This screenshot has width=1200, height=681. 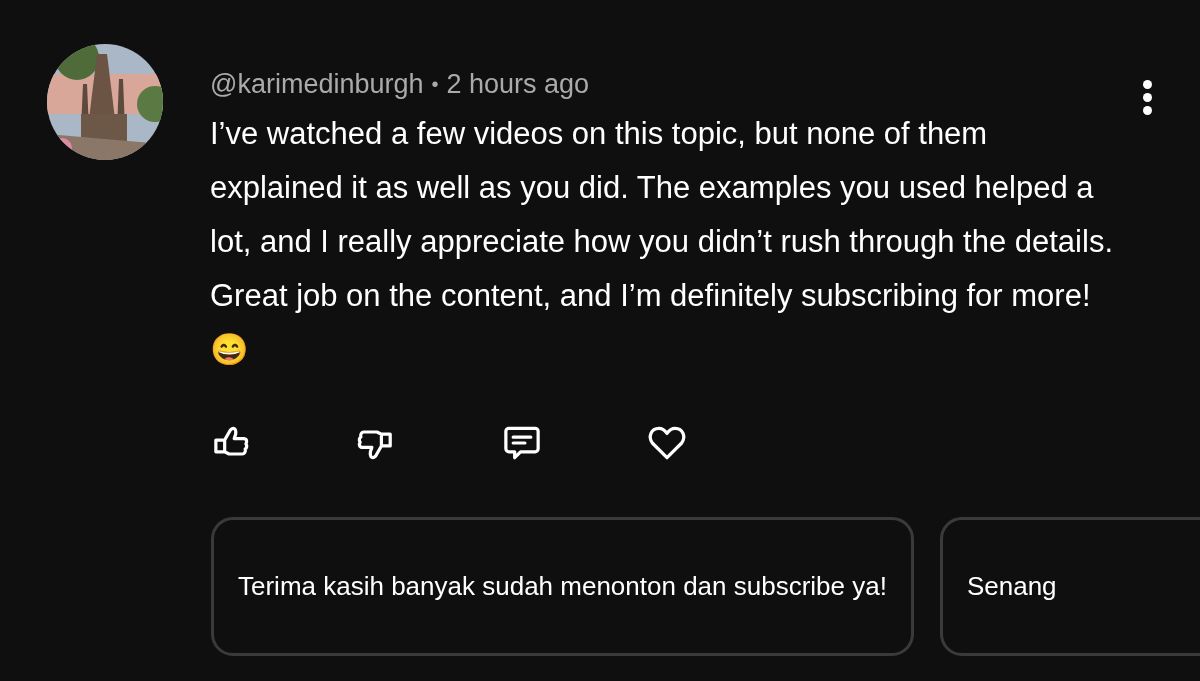 What do you see at coordinates (1147, 97) in the screenshot?
I see `more-options-icon` at bounding box center [1147, 97].